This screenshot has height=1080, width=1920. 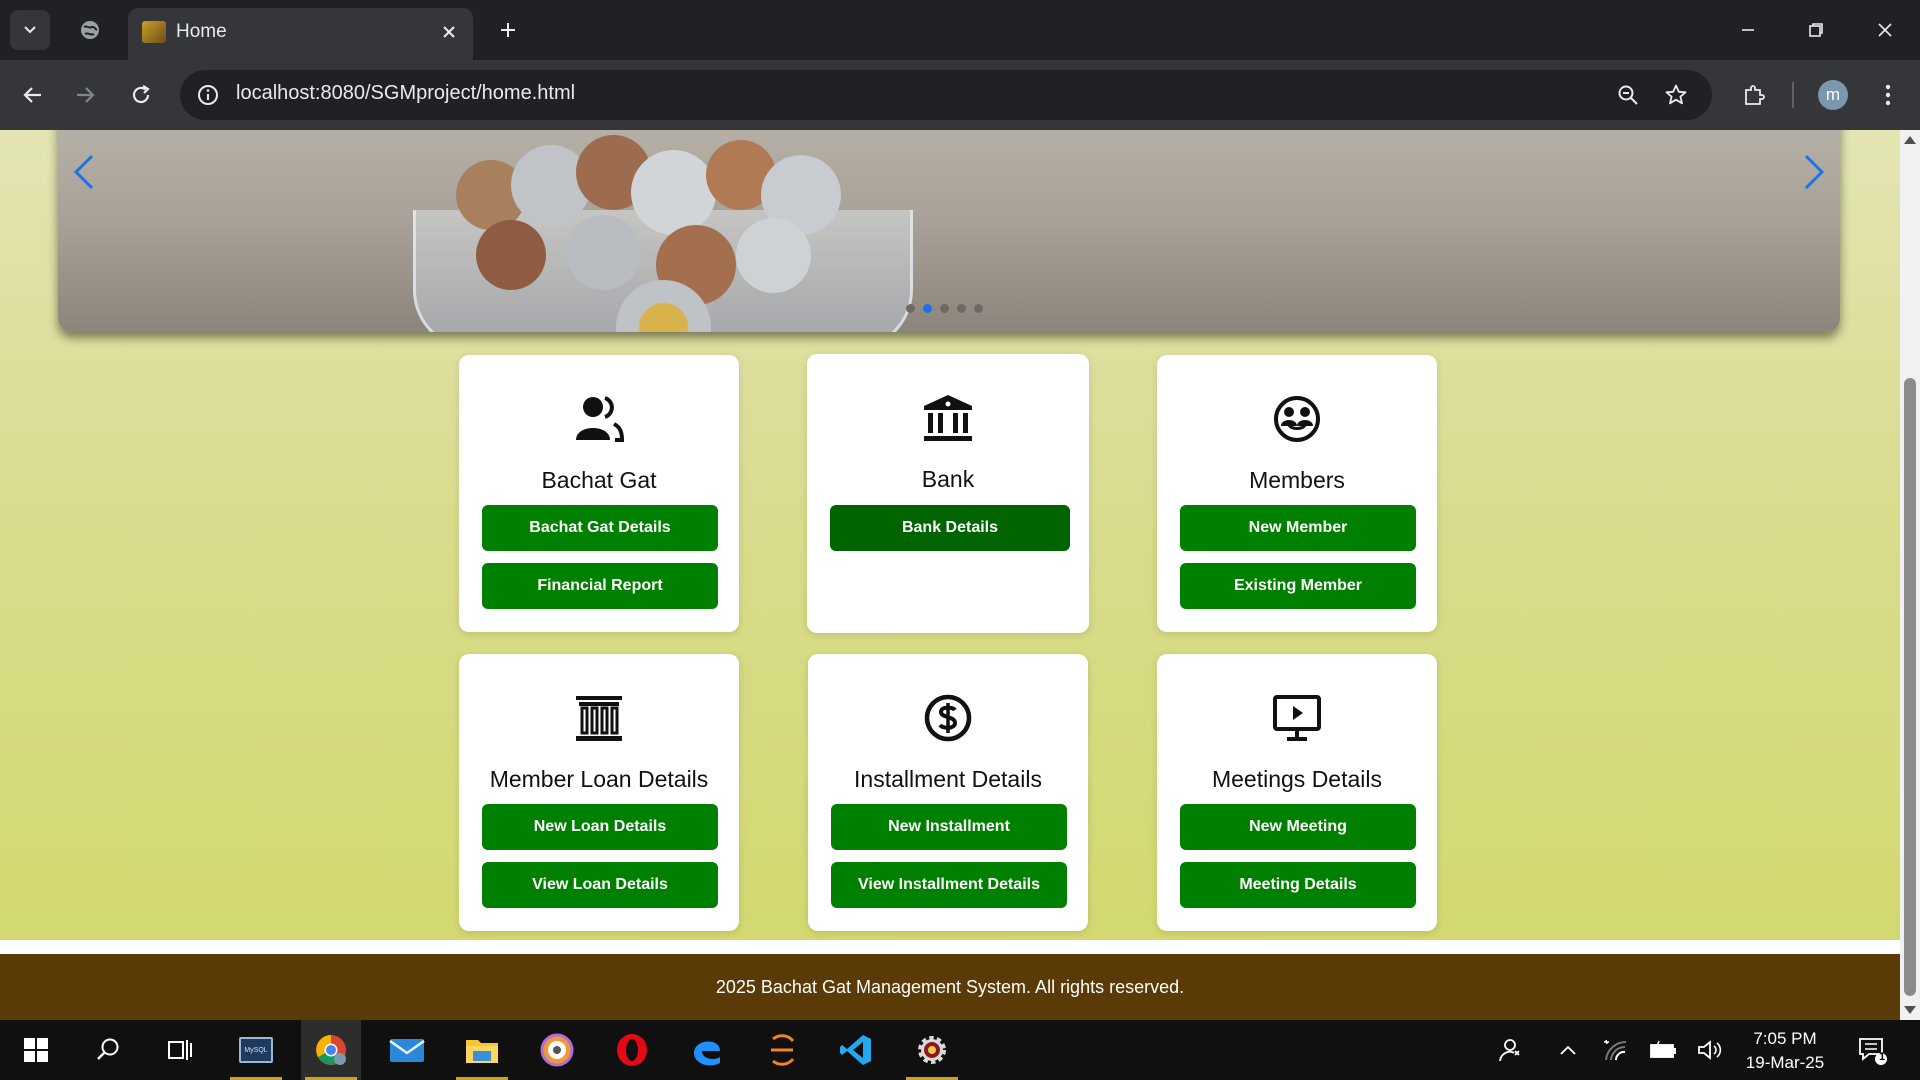 I want to click on tab-close-button, so click(x=449, y=32).